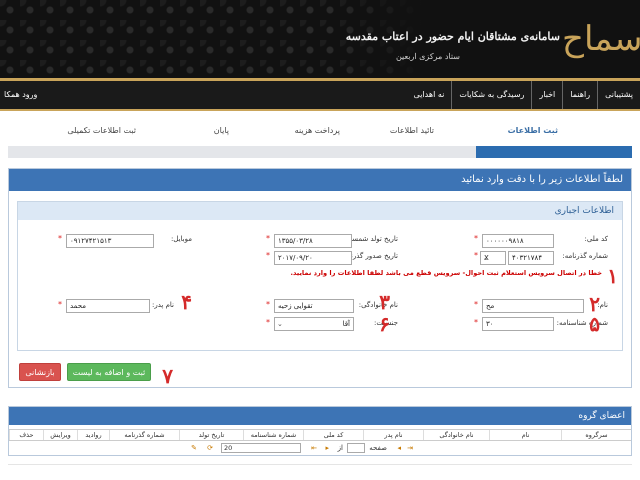 The height and width of the screenshot is (480, 640). I want to click on page-of-word: از, so click(340, 448).